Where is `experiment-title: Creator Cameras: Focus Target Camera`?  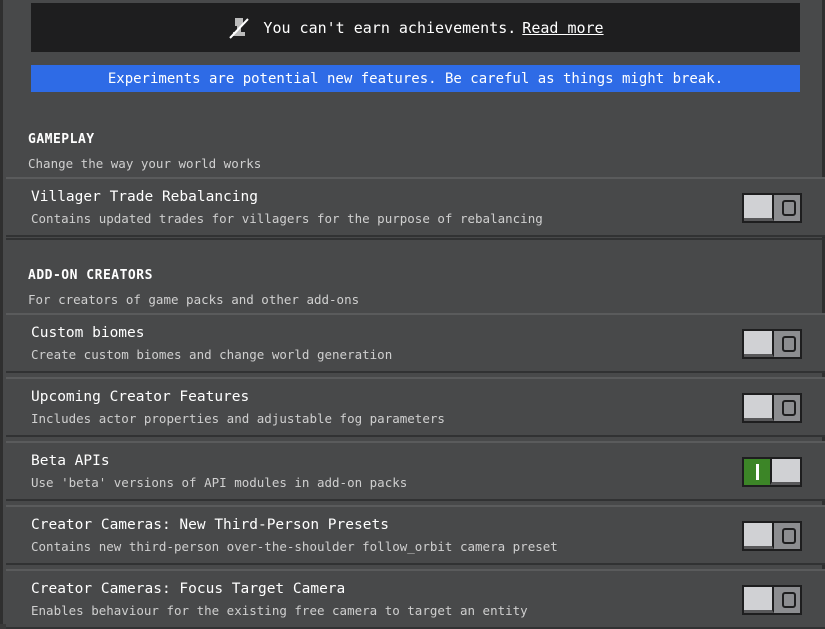
experiment-title: Creator Cameras: Focus Target Camera is located at coordinates (188, 589).